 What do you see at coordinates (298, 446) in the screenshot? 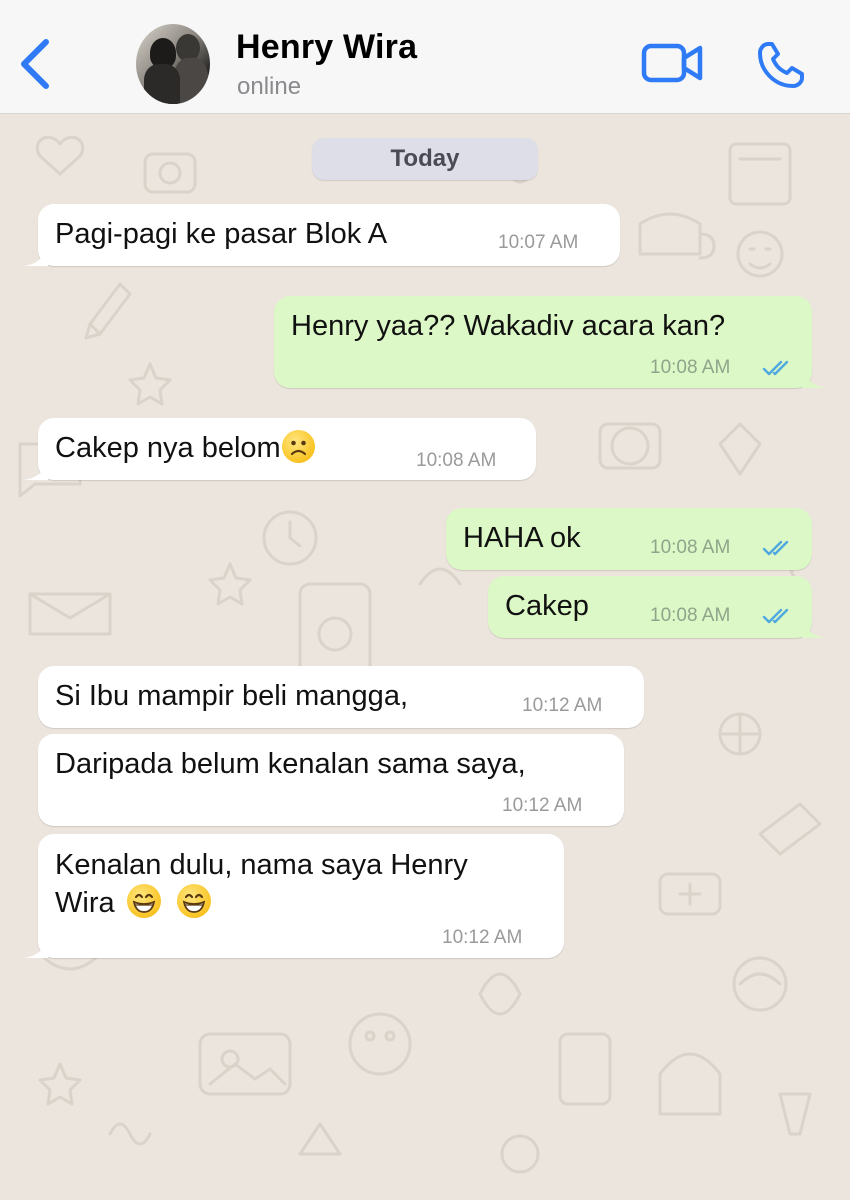
I see `frowning-face-emoji` at bounding box center [298, 446].